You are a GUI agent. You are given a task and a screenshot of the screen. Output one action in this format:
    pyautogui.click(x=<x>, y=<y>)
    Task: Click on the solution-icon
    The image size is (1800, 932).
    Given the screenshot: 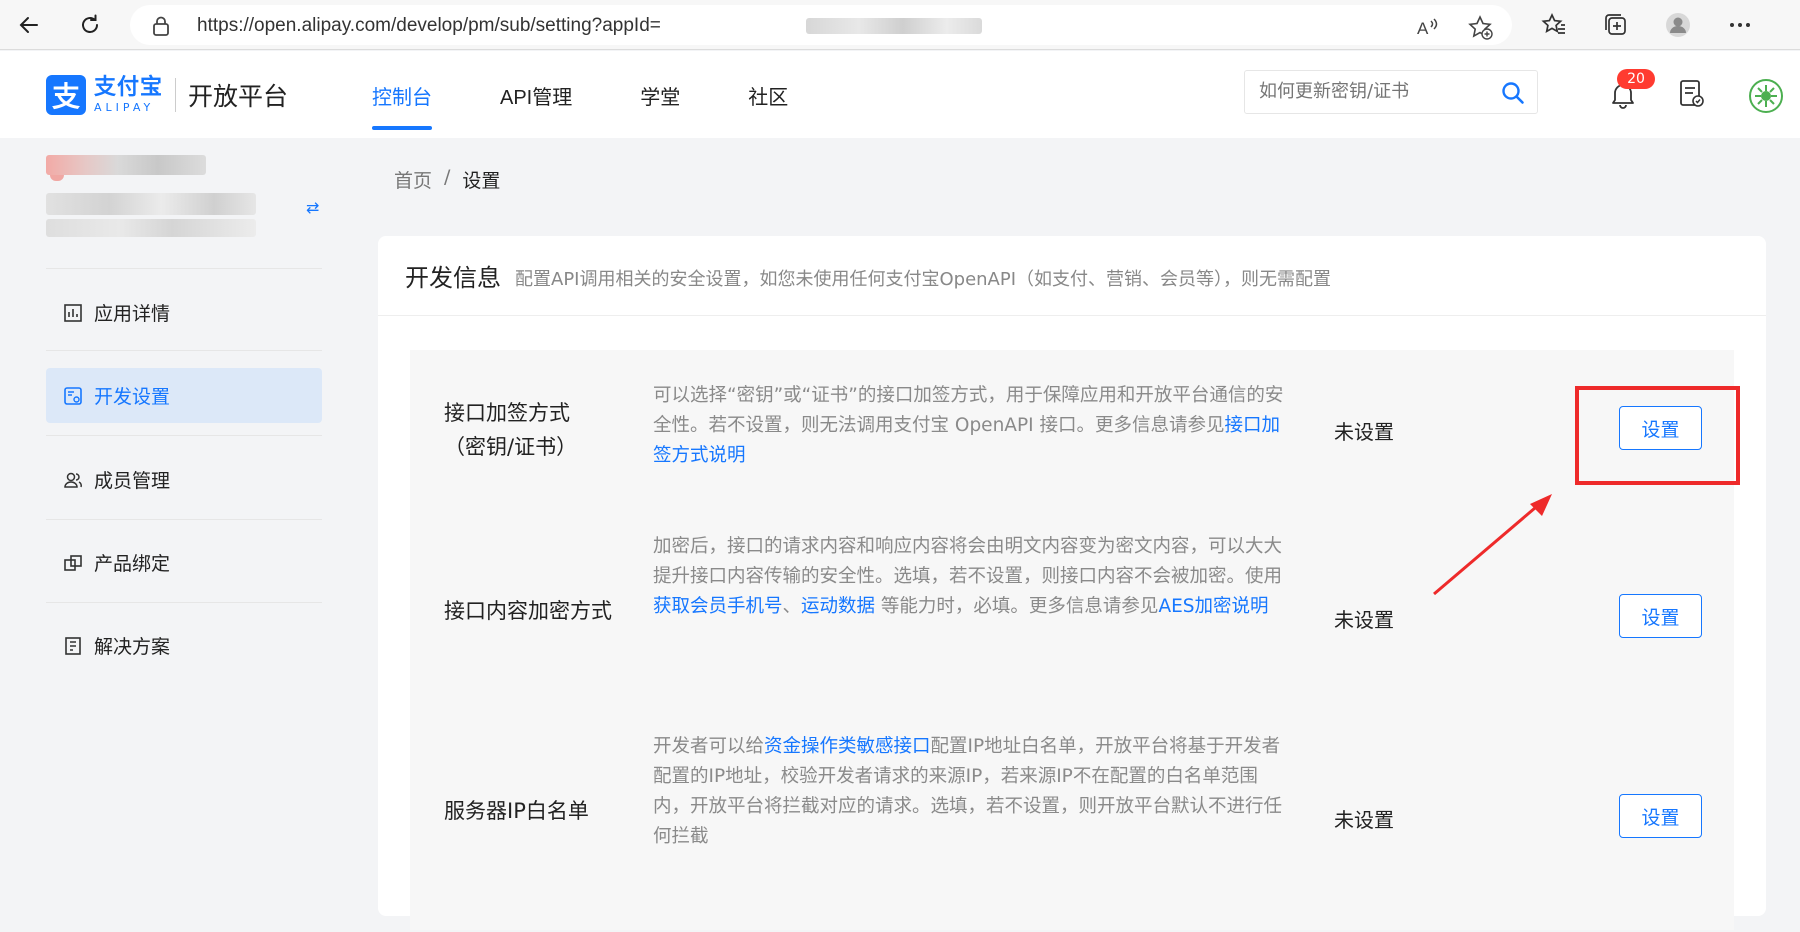 What is the action you would take?
    pyautogui.click(x=73, y=646)
    